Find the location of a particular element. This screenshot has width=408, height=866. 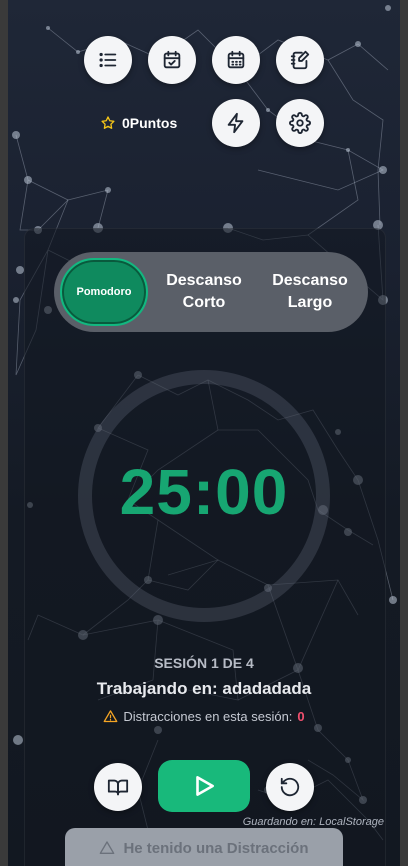

tab-short-break-line2: Corto is located at coordinates (204, 302).